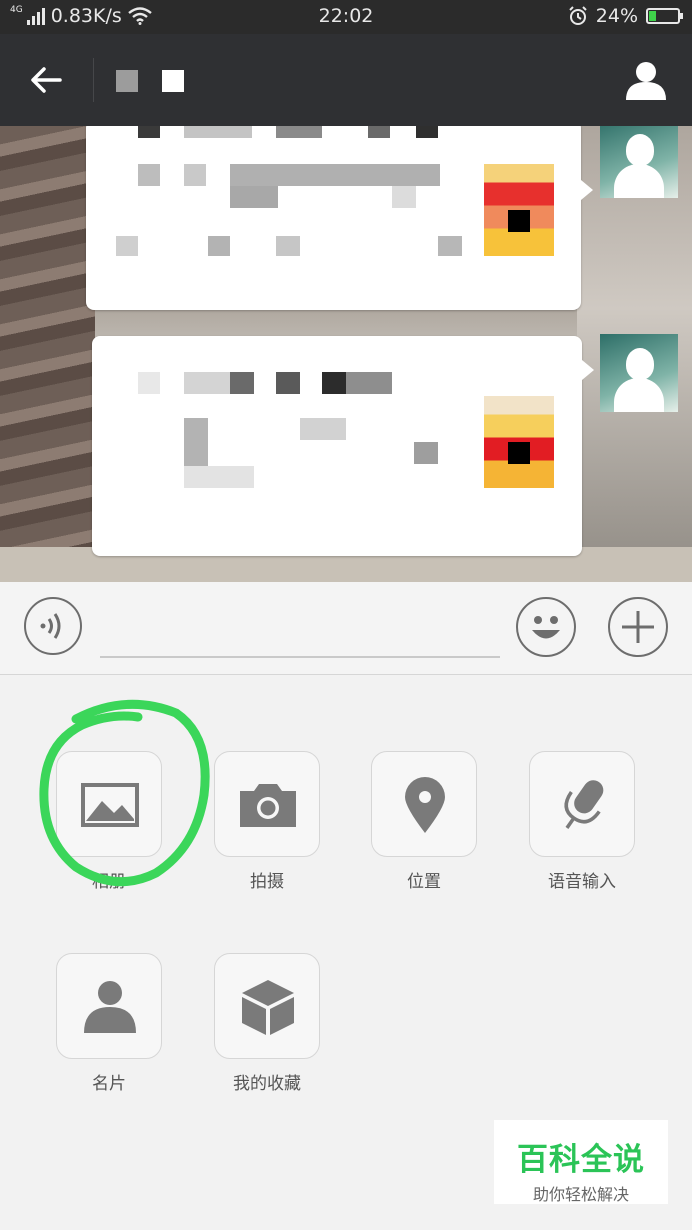  I want to click on plus-icon, so click(638, 627).